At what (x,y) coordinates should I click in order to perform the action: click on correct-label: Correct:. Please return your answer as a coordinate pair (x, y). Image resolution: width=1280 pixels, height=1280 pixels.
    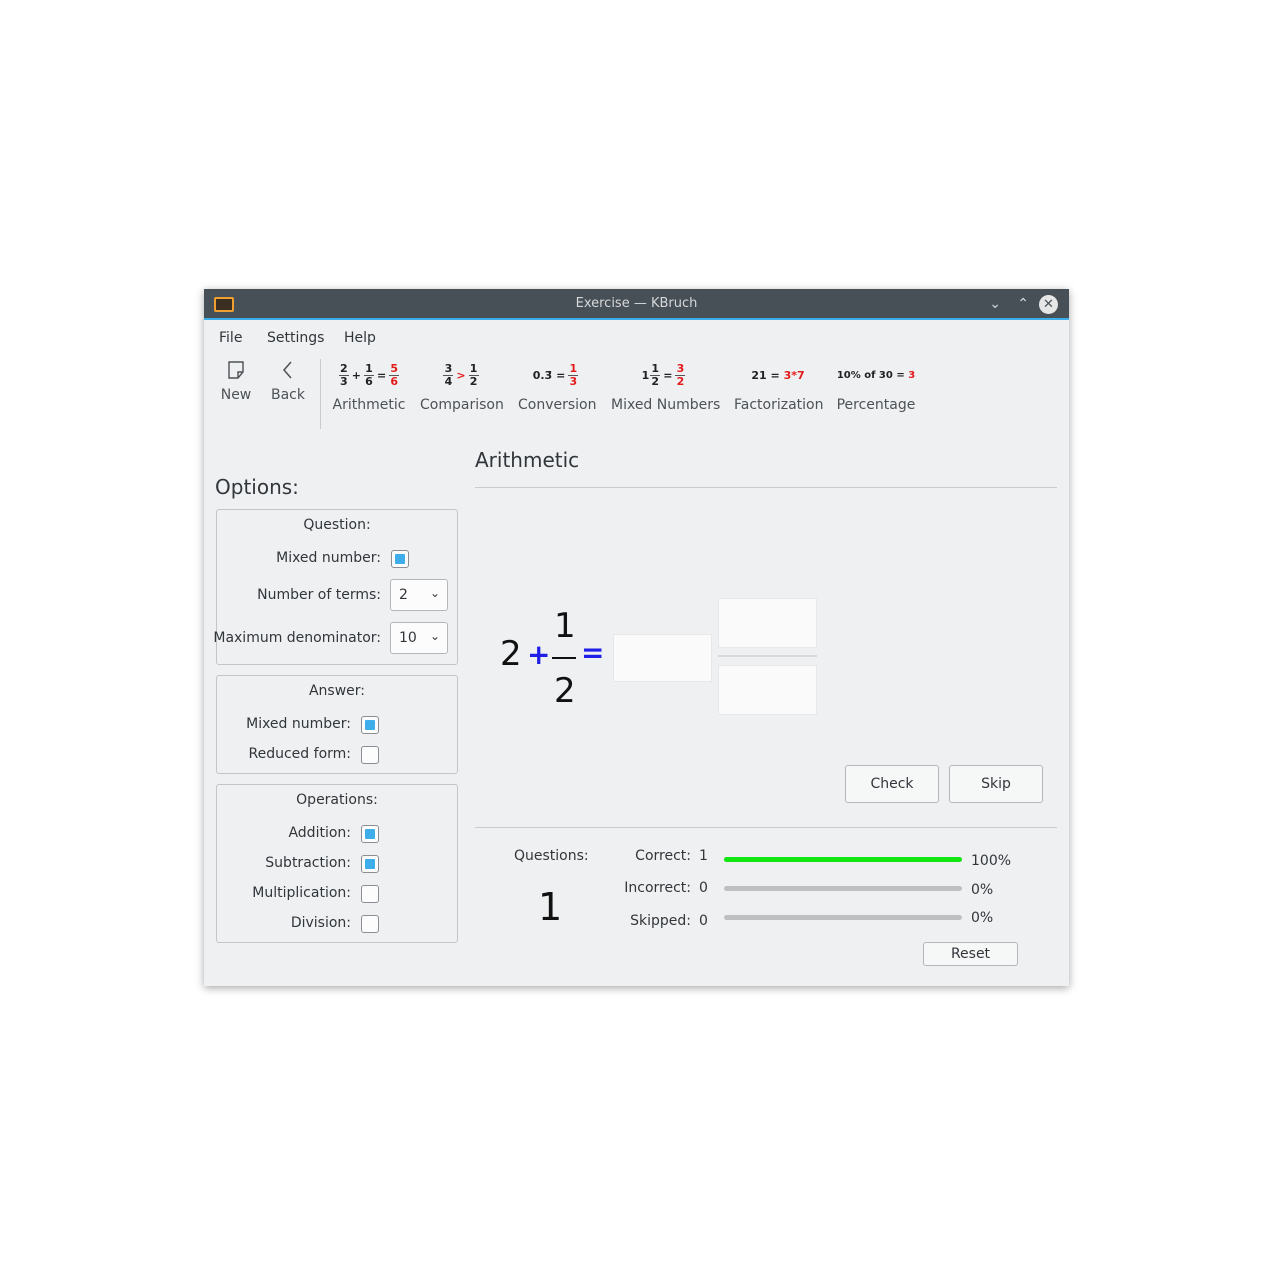
    Looking at the image, I should click on (663, 856).